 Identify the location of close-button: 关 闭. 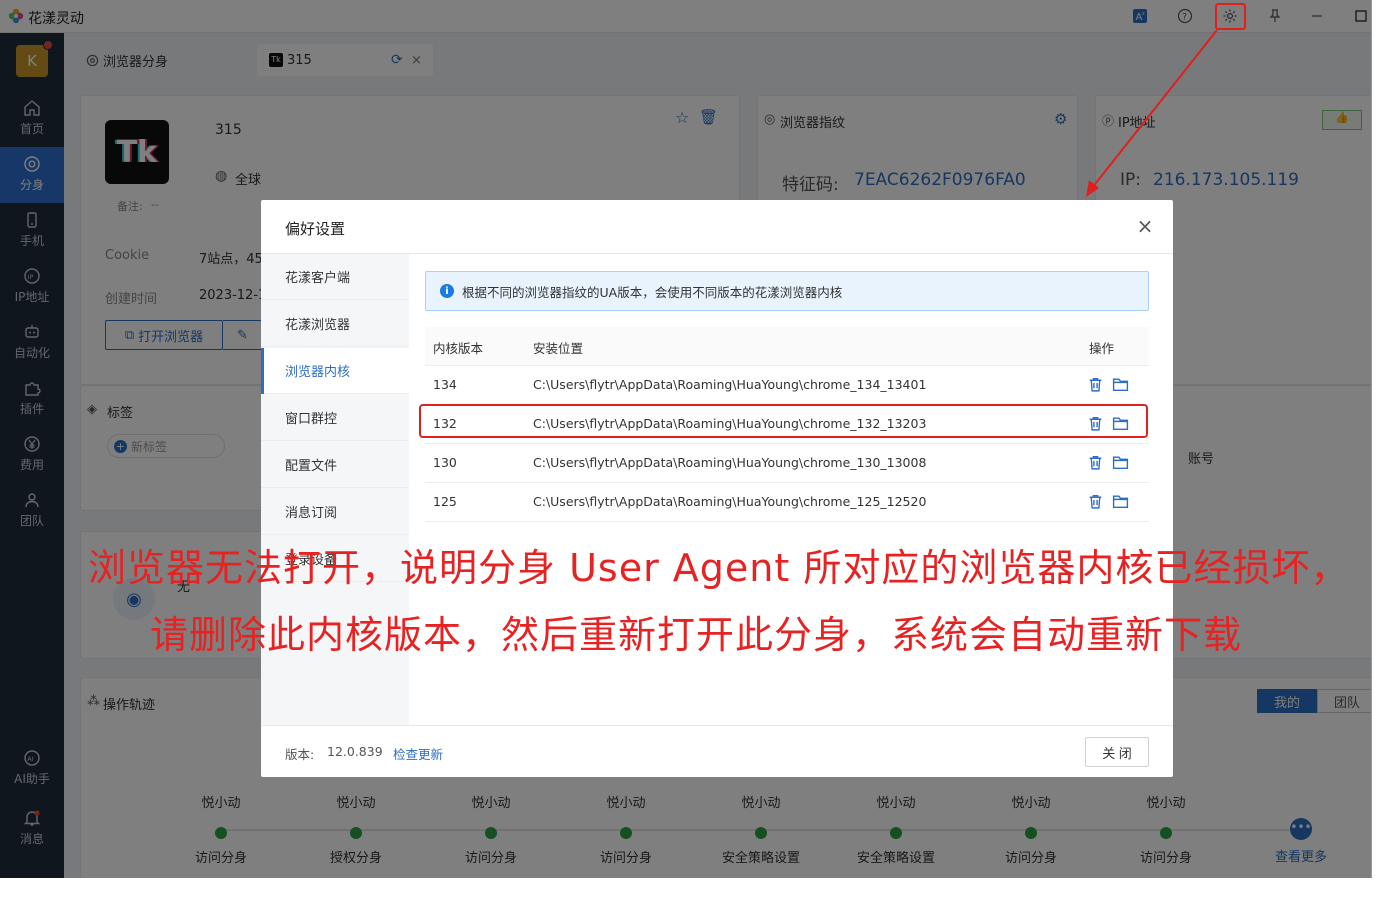
(1117, 752).